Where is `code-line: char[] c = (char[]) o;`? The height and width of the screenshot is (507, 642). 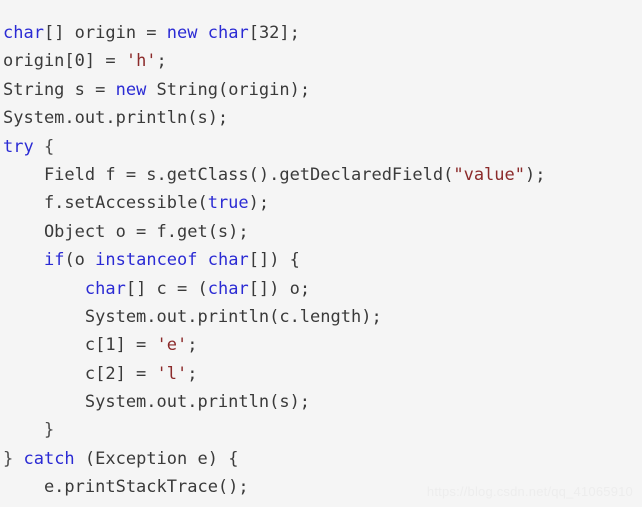 code-line: char[] c = (char[]) o; is located at coordinates (322, 289).